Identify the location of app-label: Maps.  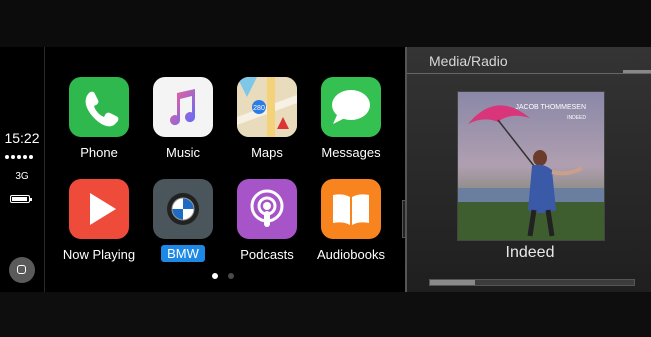
(267, 152).